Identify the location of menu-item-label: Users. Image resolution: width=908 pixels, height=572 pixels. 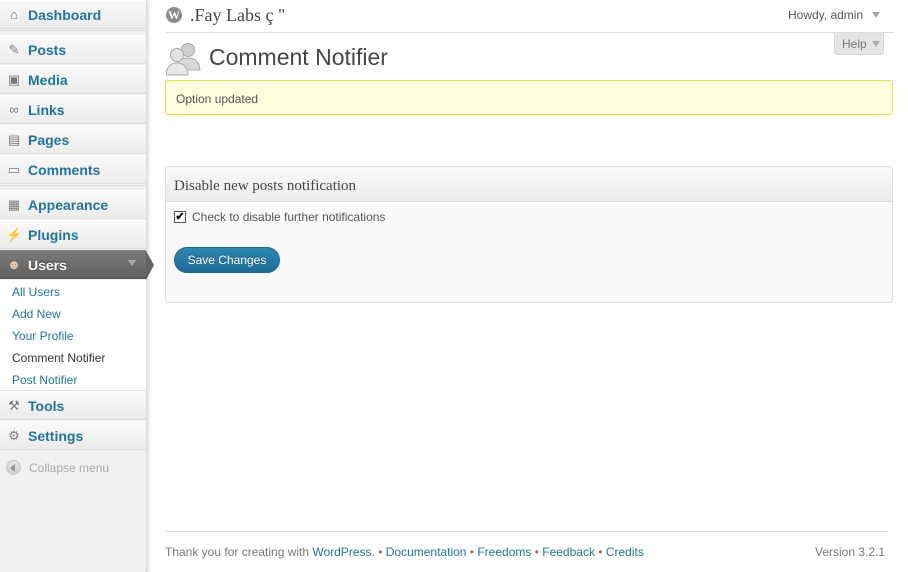
(47, 265).